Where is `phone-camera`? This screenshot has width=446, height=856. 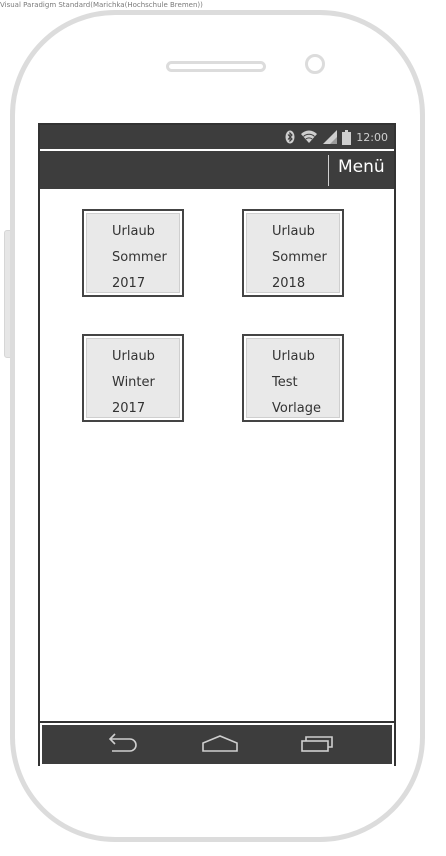
phone-camera is located at coordinates (315, 64).